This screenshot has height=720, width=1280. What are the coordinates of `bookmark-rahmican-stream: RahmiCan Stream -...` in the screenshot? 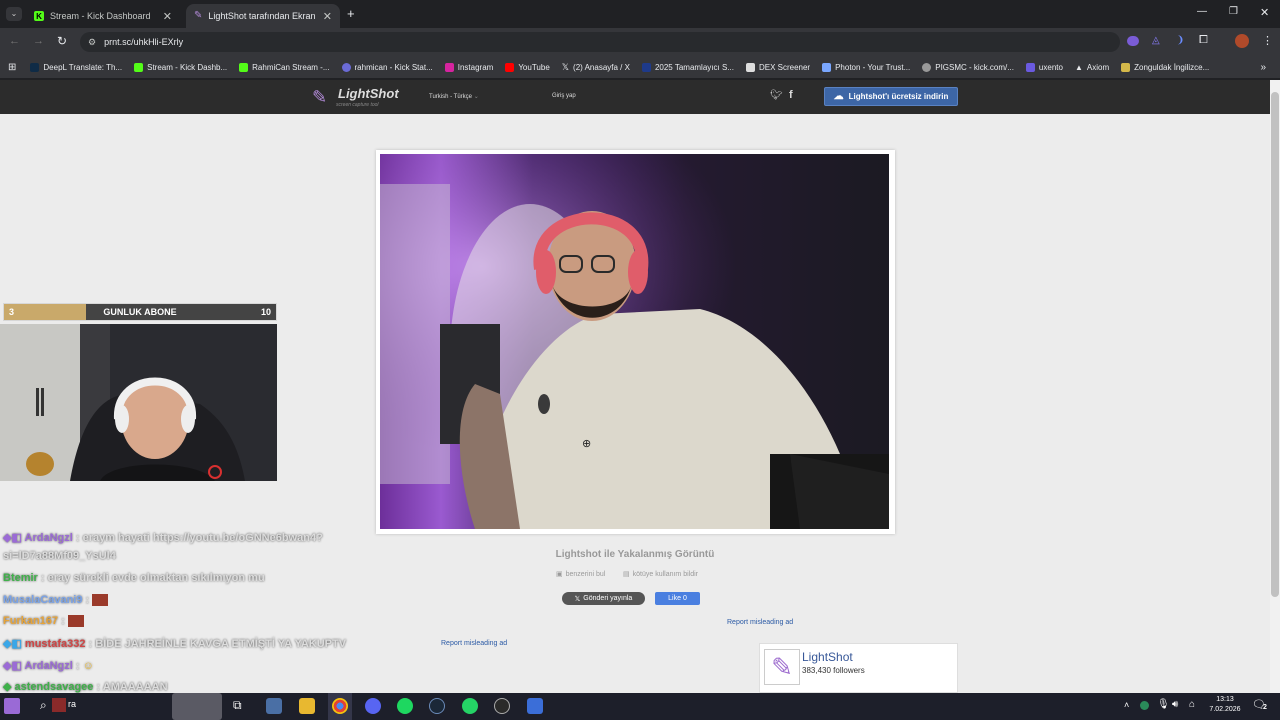 It's located at (284, 67).